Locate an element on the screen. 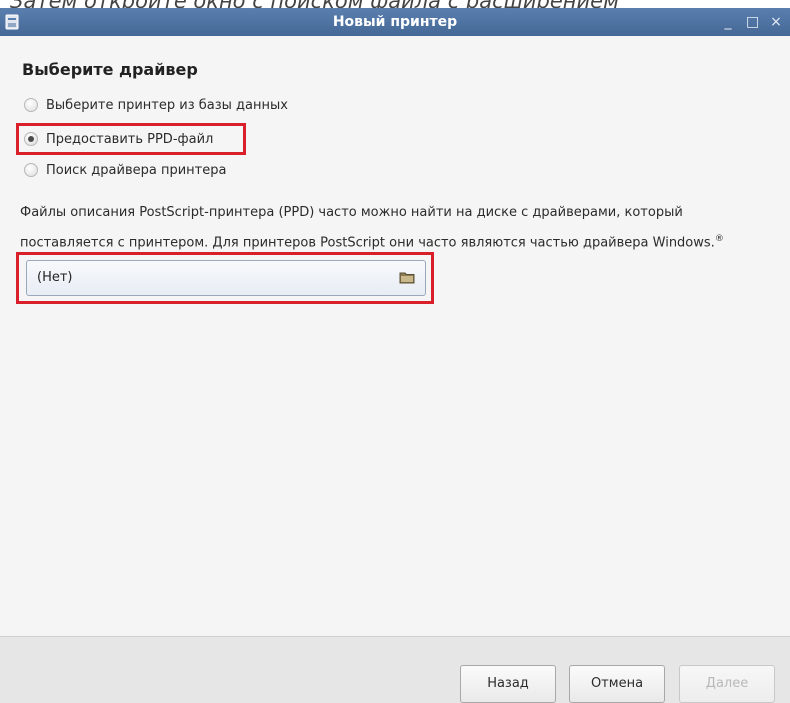 Image resolution: width=790 pixels, height=703 pixels. registered-mark: ® is located at coordinates (719, 239).